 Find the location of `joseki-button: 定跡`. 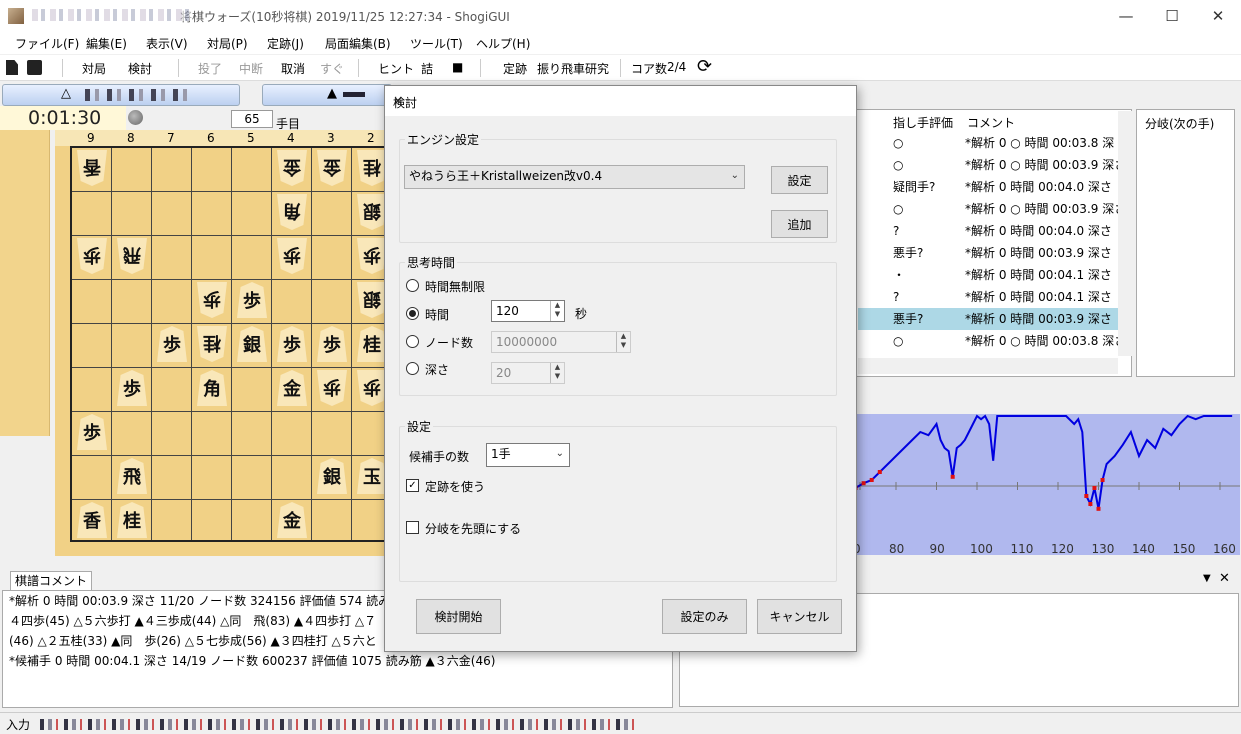

joseki-button: 定跡 is located at coordinates (515, 68).